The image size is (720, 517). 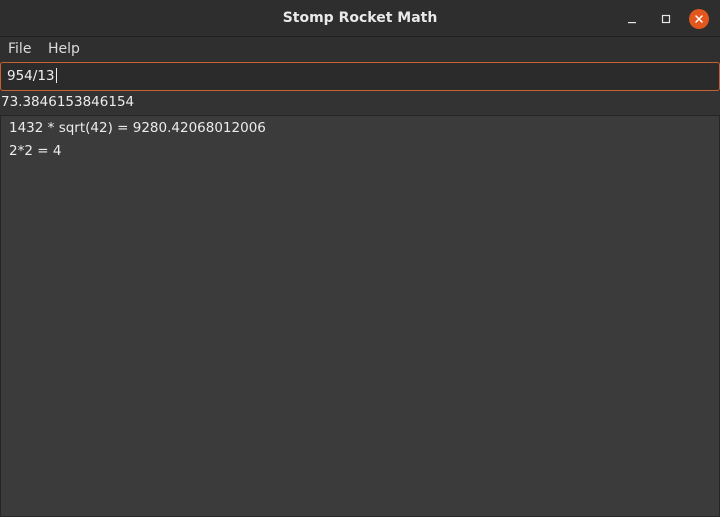 What do you see at coordinates (56, 75) in the screenshot?
I see `text-caret` at bounding box center [56, 75].